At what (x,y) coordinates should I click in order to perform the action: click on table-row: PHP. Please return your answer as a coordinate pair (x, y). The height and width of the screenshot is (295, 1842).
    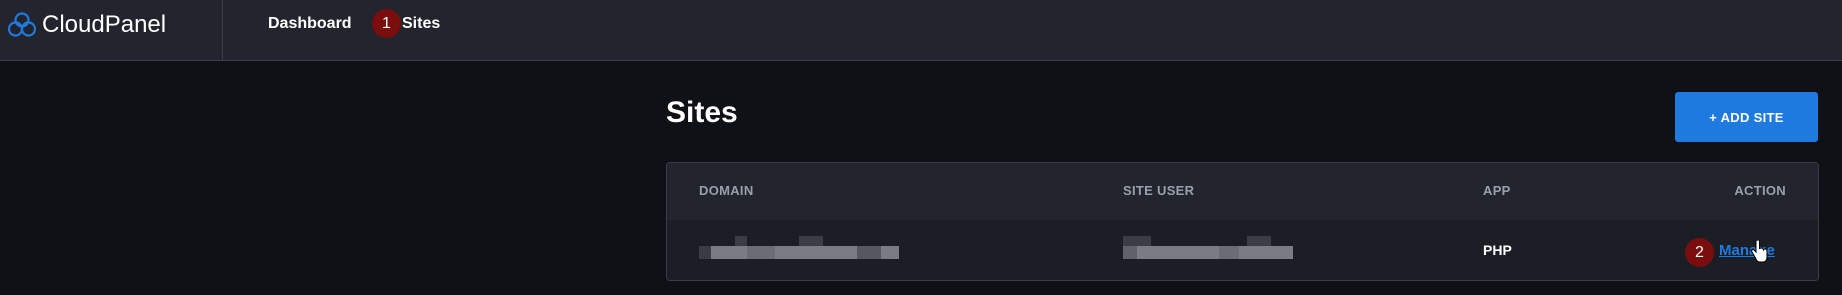
    Looking at the image, I should click on (1242, 250).